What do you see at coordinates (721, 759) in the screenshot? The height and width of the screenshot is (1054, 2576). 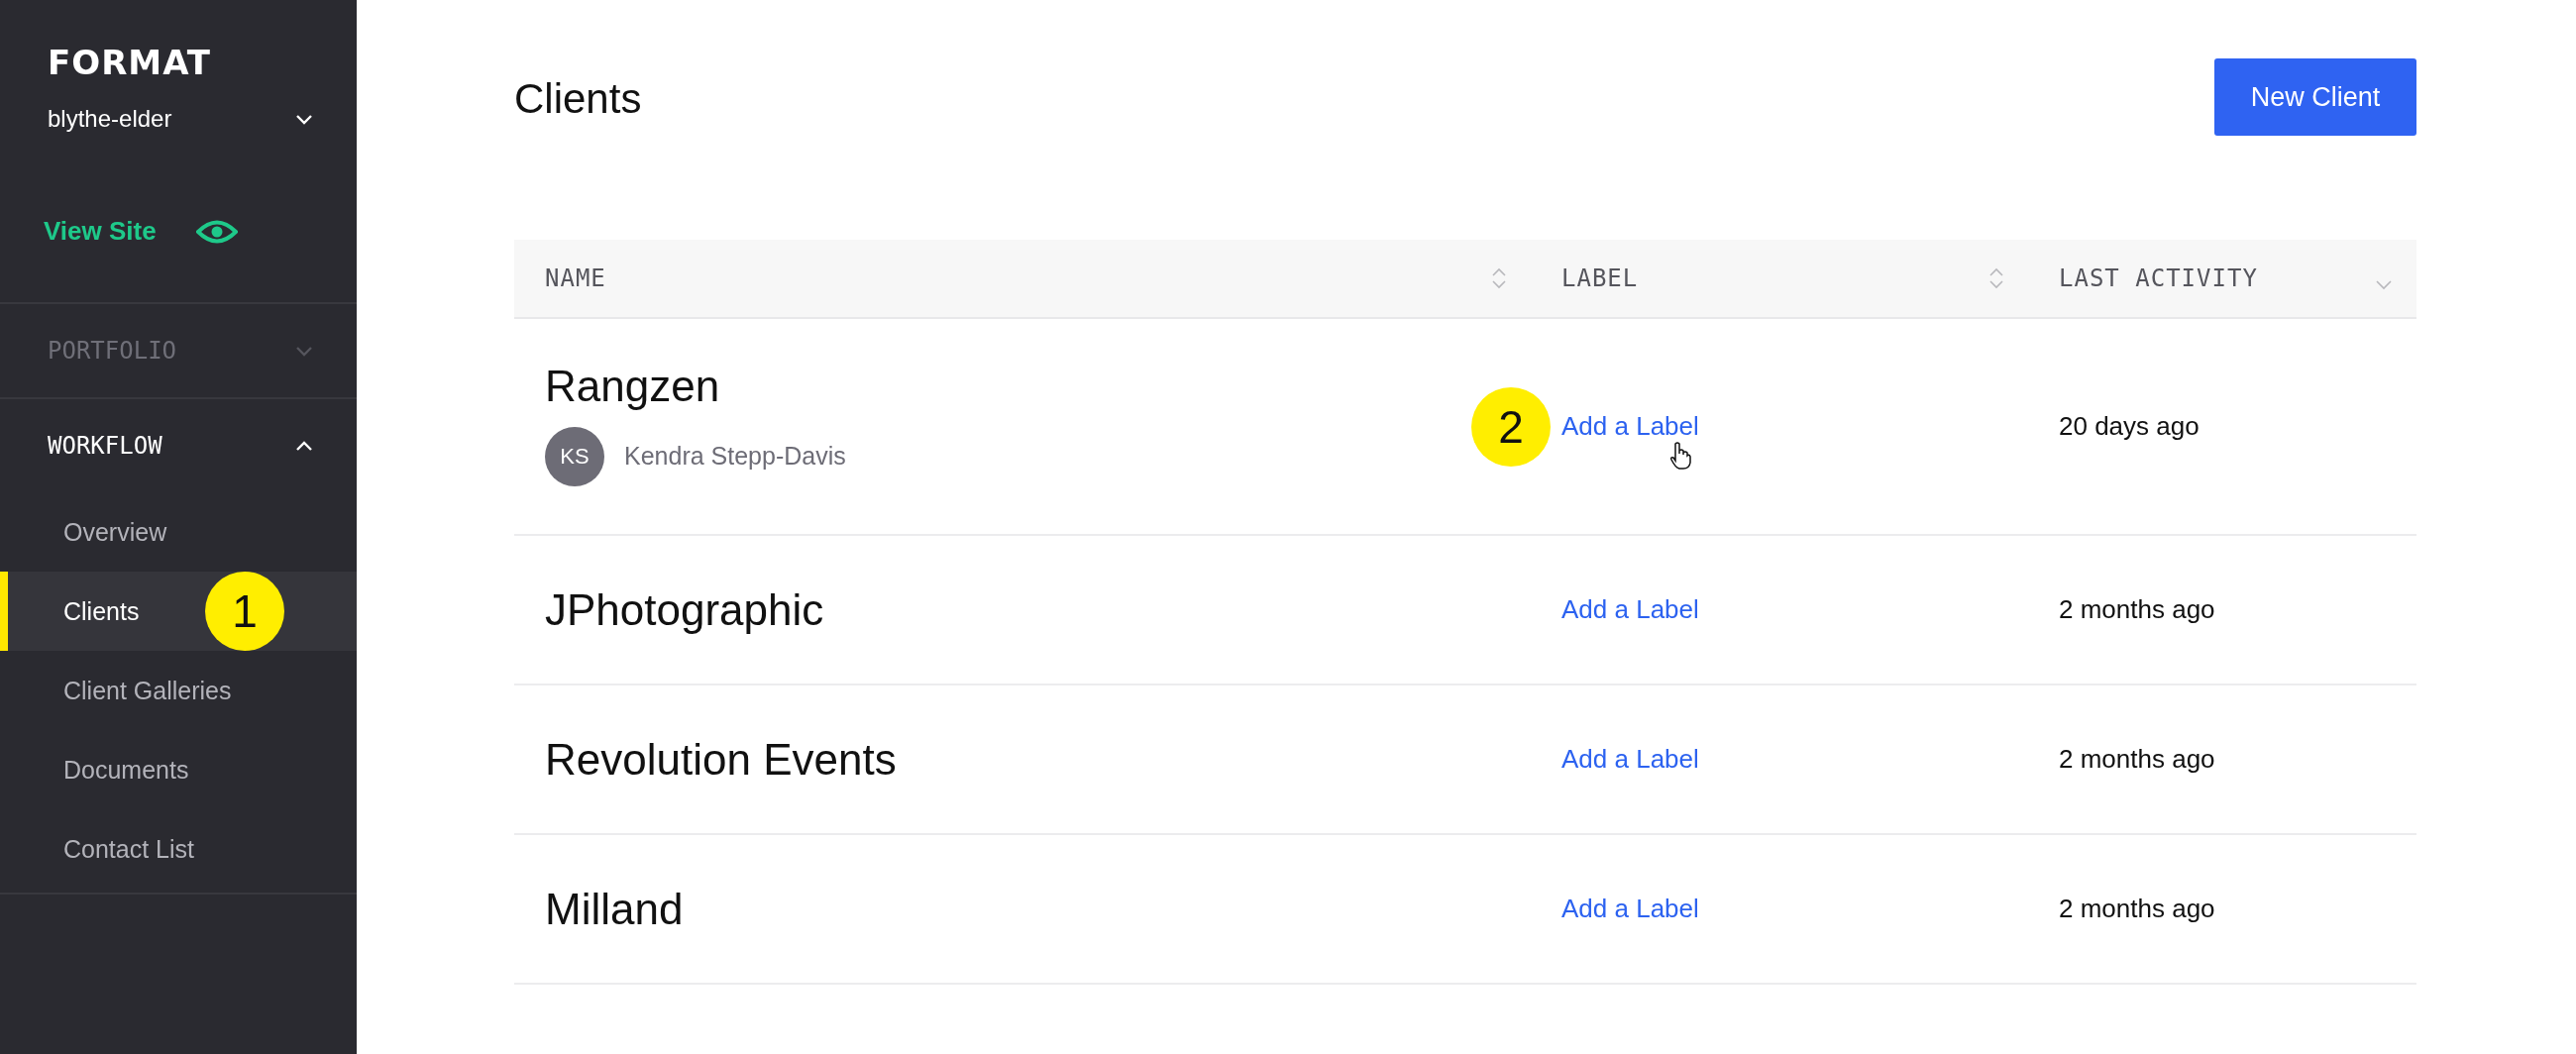 I see `client-name: Revolution Events` at bounding box center [721, 759].